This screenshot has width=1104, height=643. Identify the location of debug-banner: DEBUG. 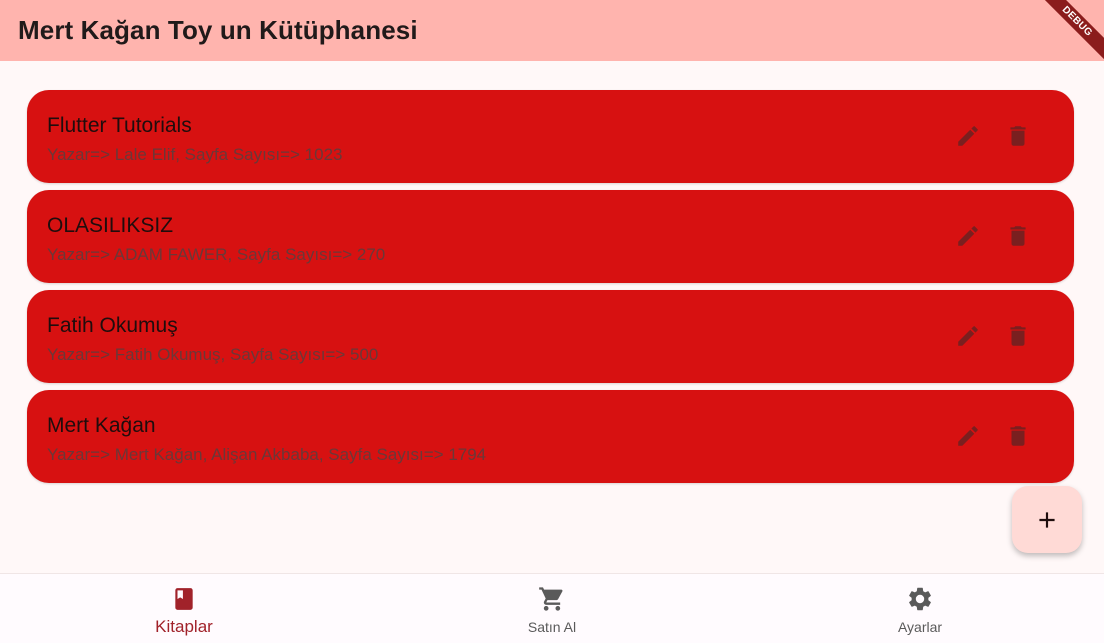
(1069, 35).